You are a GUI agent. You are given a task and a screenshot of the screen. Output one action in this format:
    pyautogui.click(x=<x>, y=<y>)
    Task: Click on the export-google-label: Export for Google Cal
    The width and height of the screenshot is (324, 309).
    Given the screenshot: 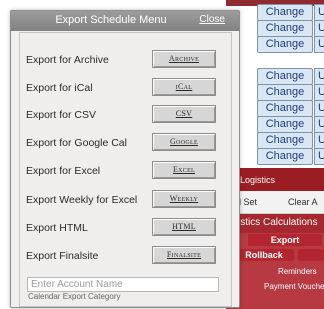 What is the action you would take?
    pyautogui.click(x=76, y=143)
    